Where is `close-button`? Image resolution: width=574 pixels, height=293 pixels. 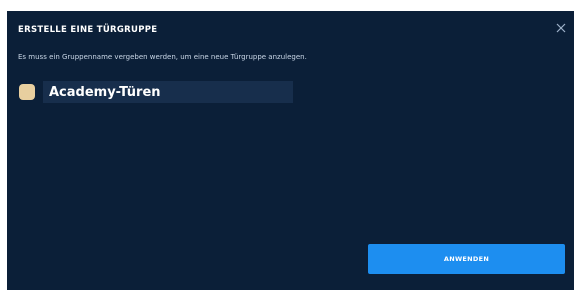
close-button is located at coordinates (561, 28).